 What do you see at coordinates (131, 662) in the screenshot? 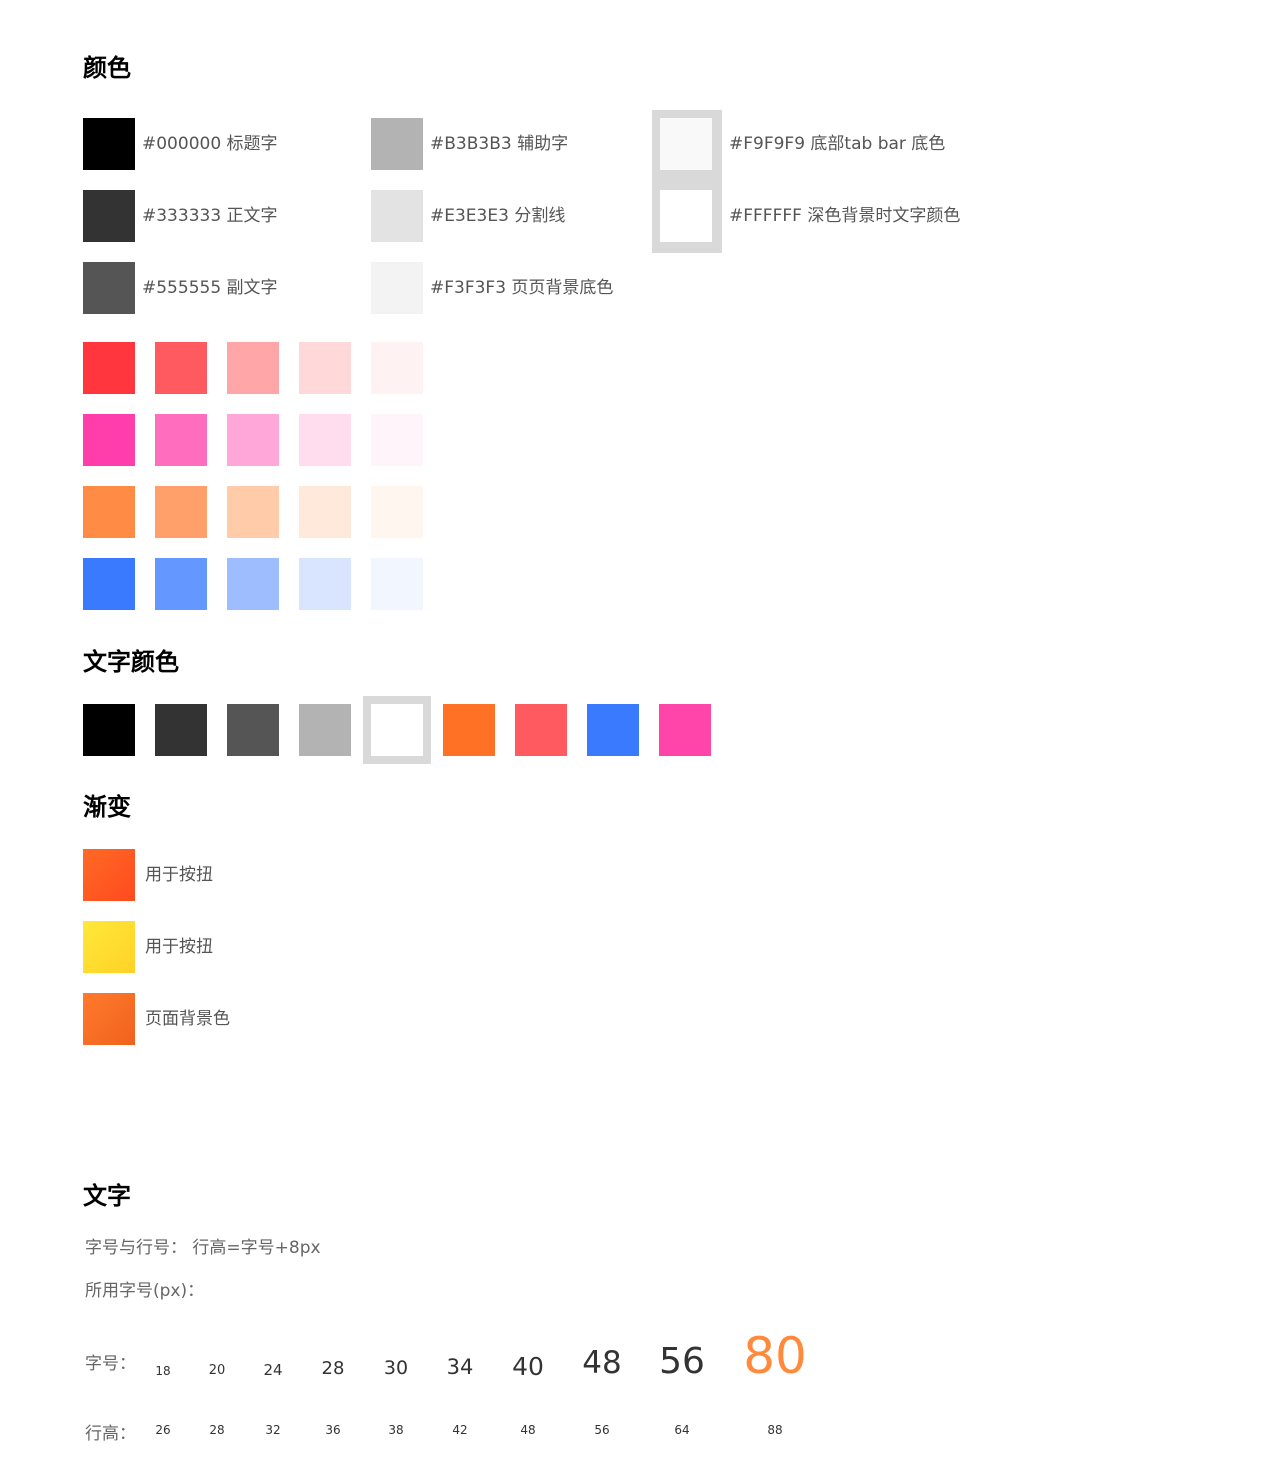
I see `text-colors-title: 文字颜色` at bounding box center [131, 662].